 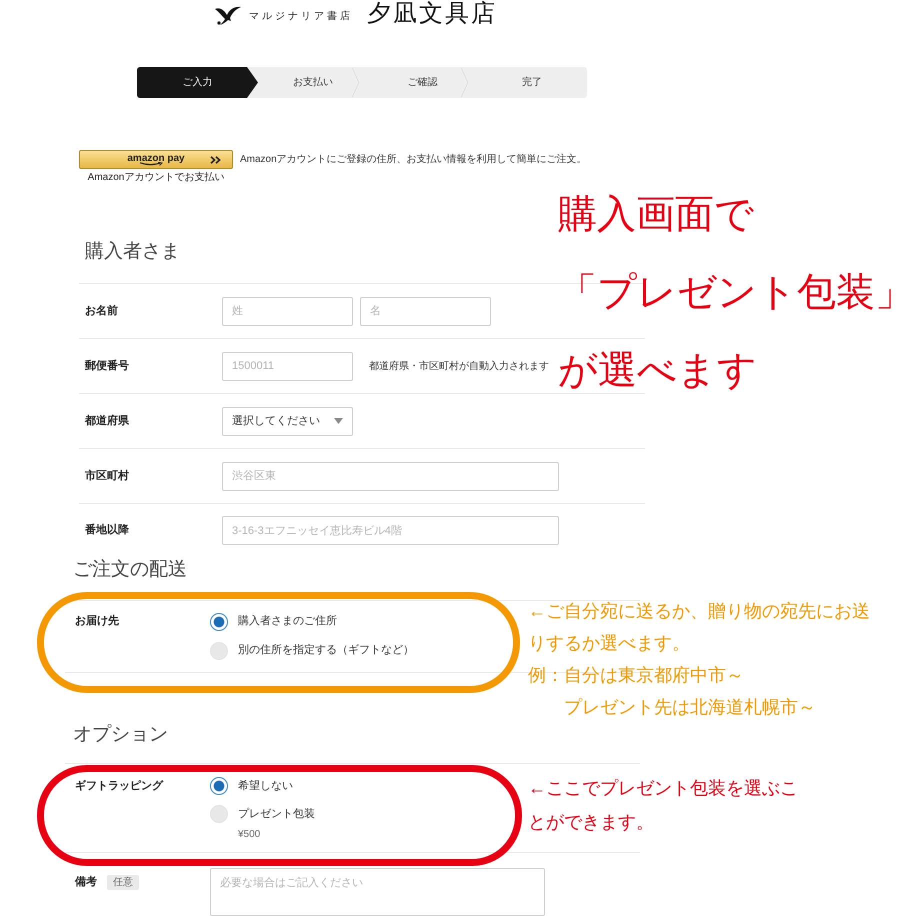 I want to click on section-heading: オプション, so click(x=120, y=735).